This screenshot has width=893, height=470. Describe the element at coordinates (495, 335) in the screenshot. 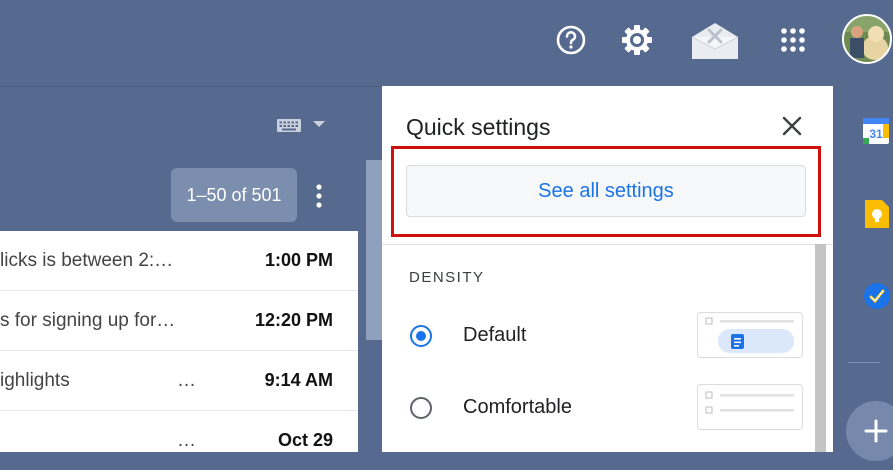

I see `density-option-label: Default` at that location.